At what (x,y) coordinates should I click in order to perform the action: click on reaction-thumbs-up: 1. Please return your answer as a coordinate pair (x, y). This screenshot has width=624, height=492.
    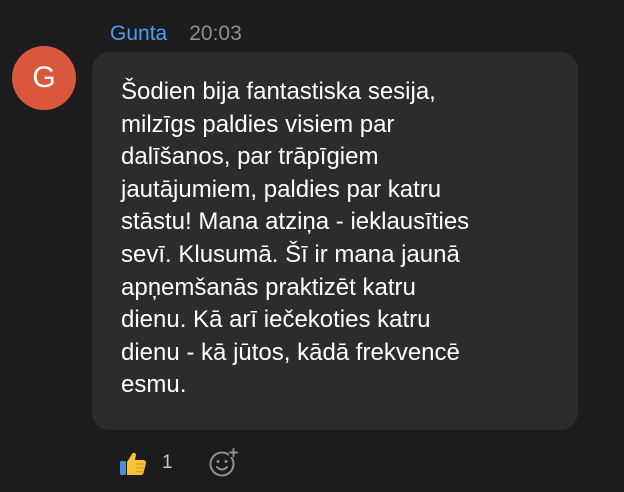
    Looking at the image, I should click on (145, 463).